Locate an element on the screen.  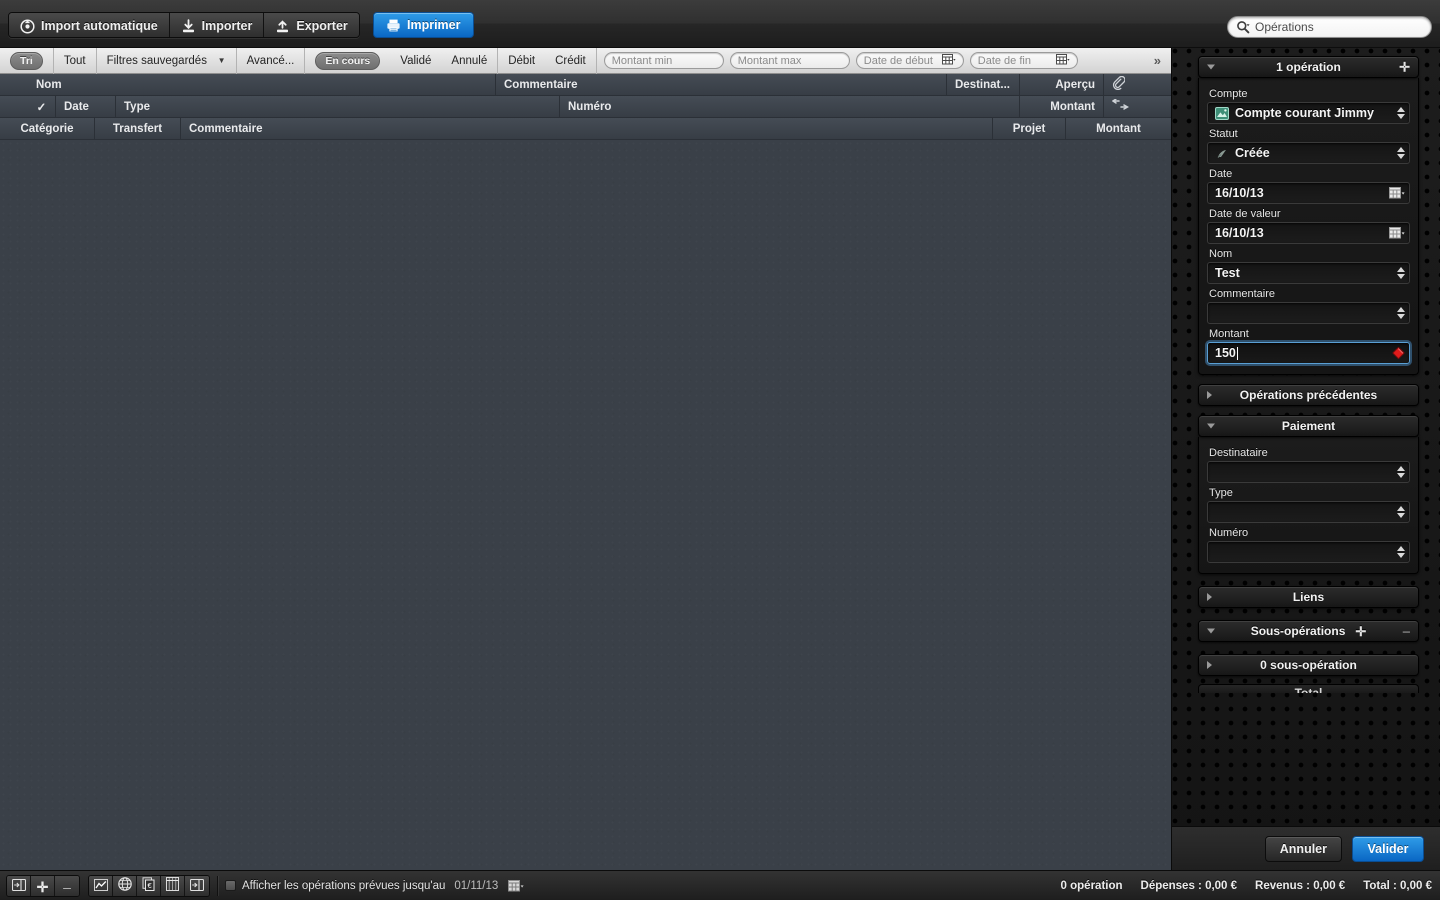
forecast-date-value: 01/11/13 is located at coordinates (476, 886).